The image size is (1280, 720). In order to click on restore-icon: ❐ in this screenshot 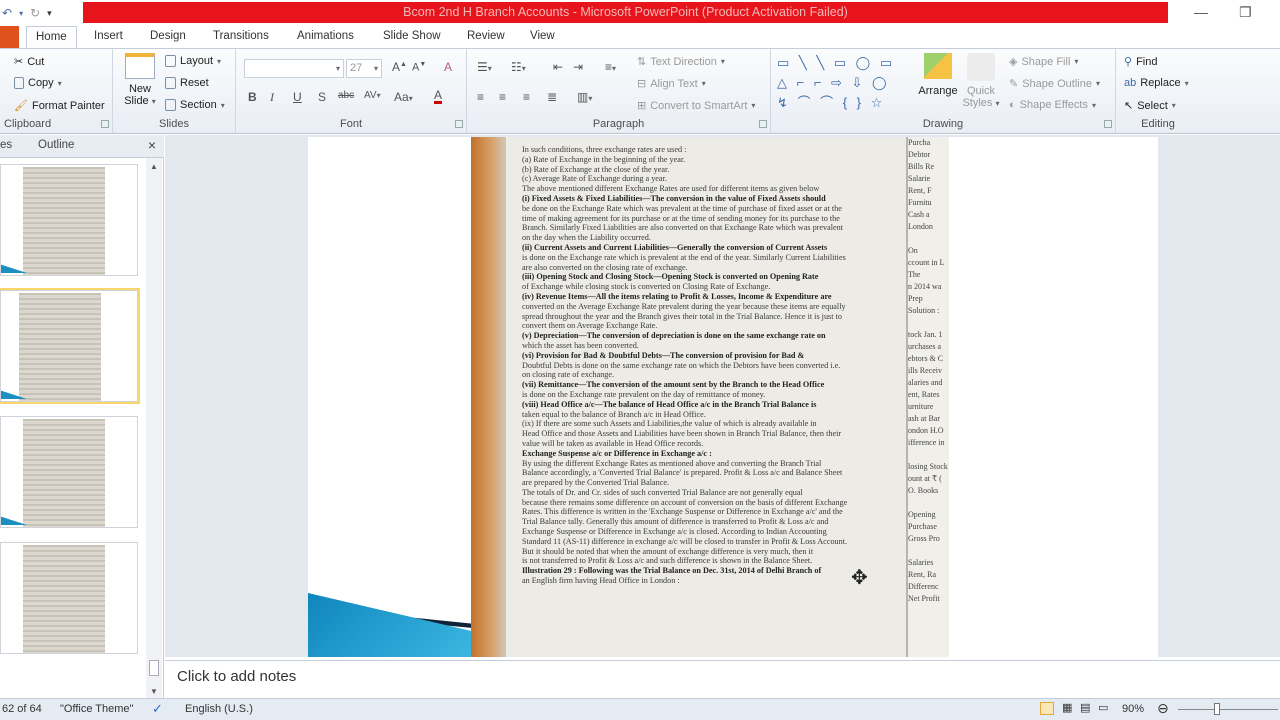, I will do `click(1245, 12)`.